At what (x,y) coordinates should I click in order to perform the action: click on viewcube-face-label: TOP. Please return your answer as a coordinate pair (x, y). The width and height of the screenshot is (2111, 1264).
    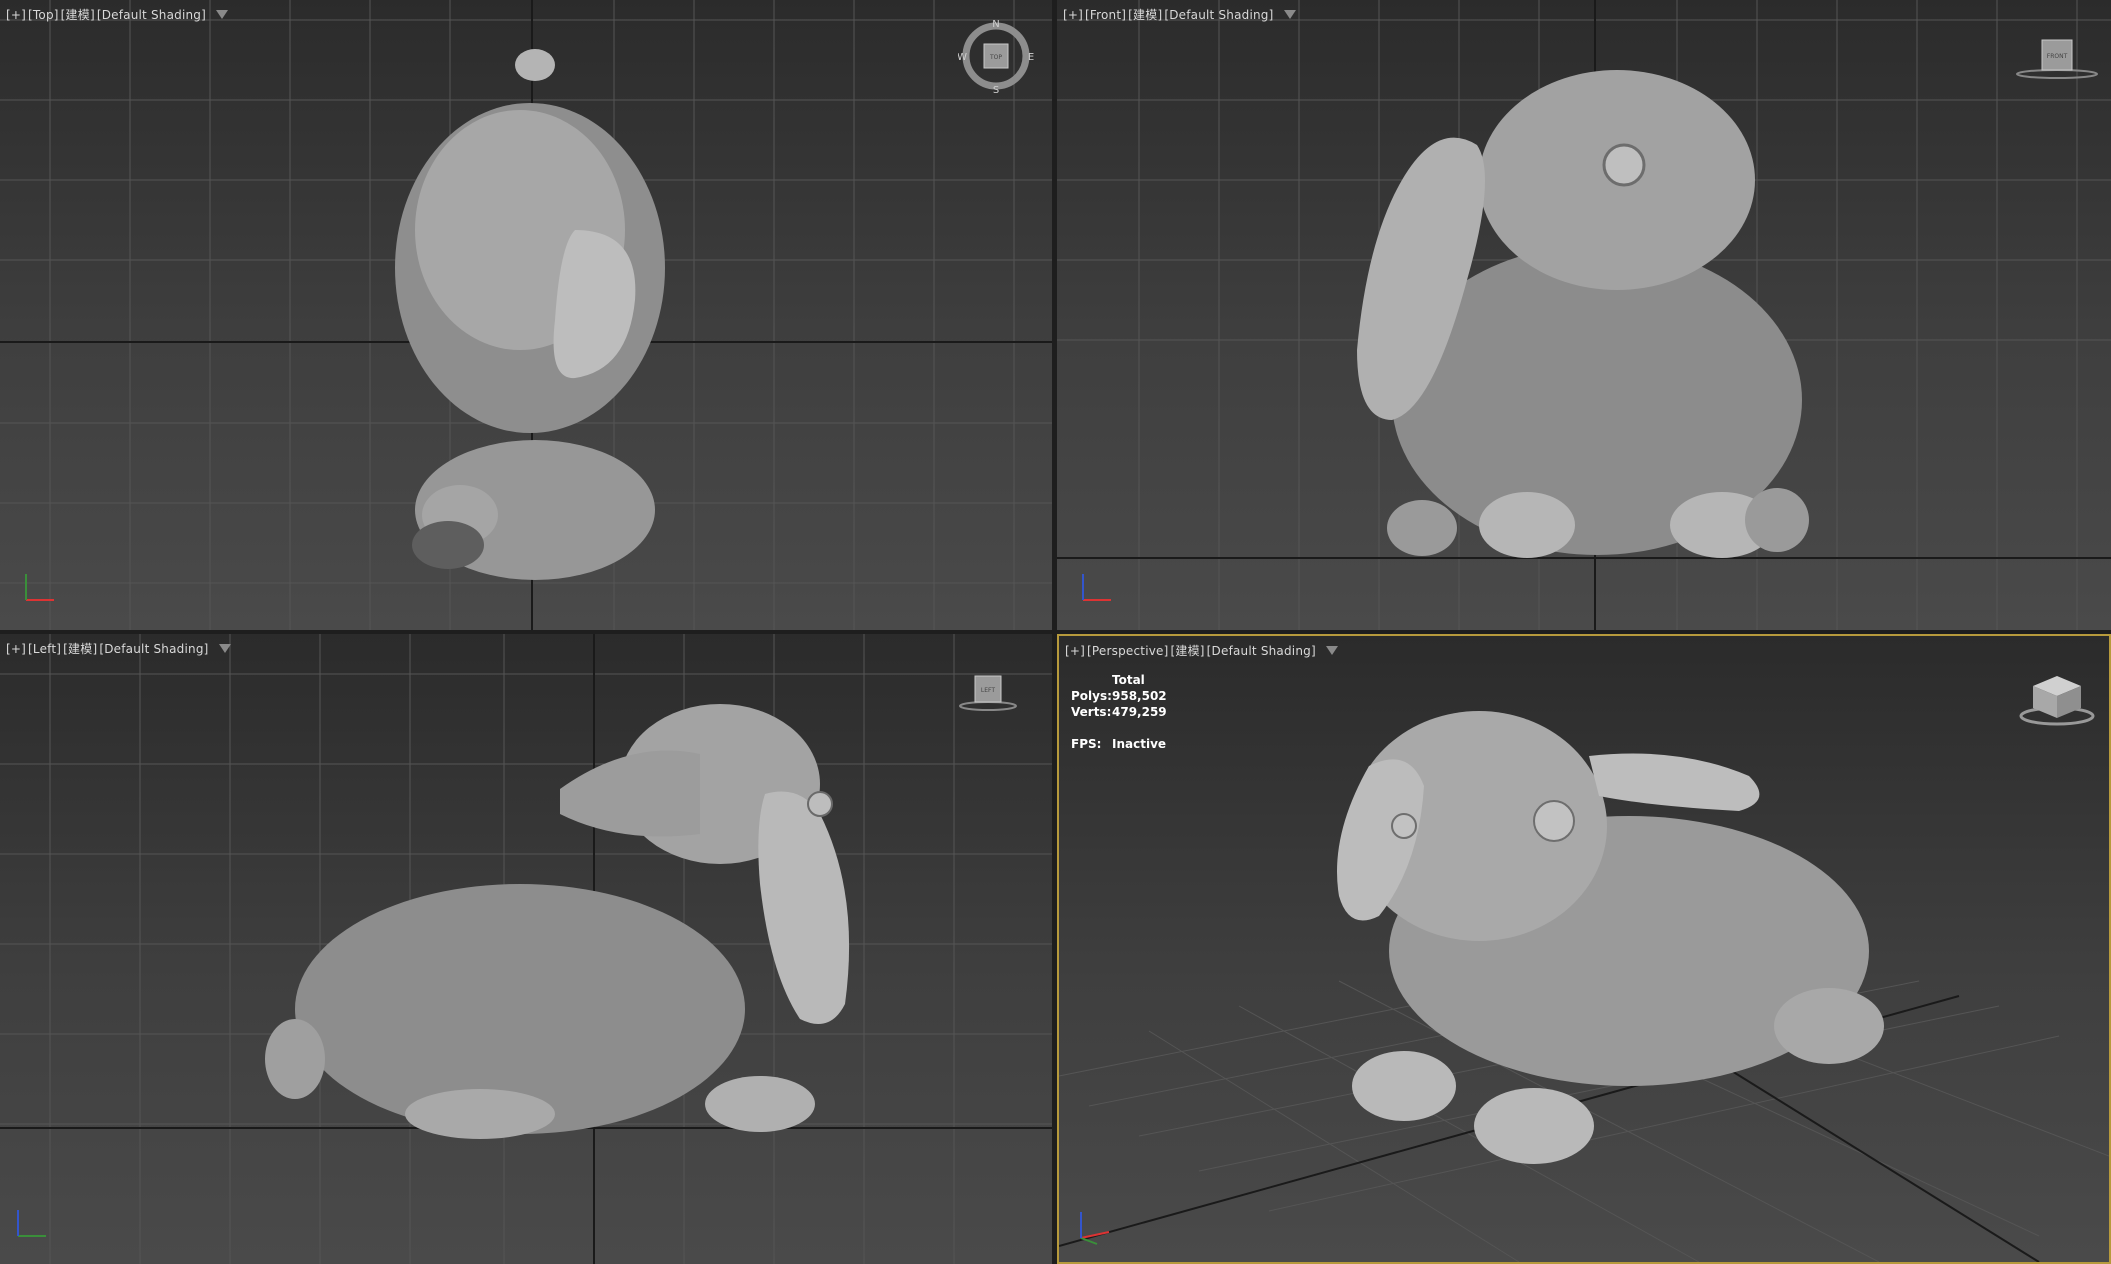
    Looking at the image, I should click on (995, 57).